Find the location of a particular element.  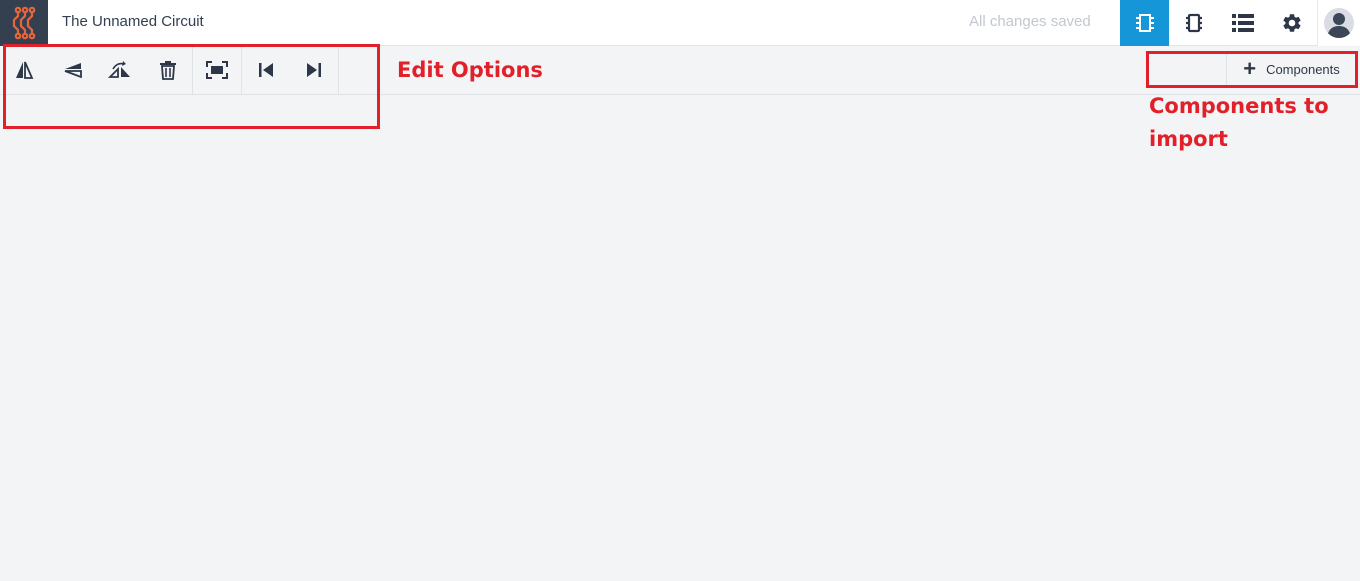

list-view-button is located at coordinates (1242, 23).